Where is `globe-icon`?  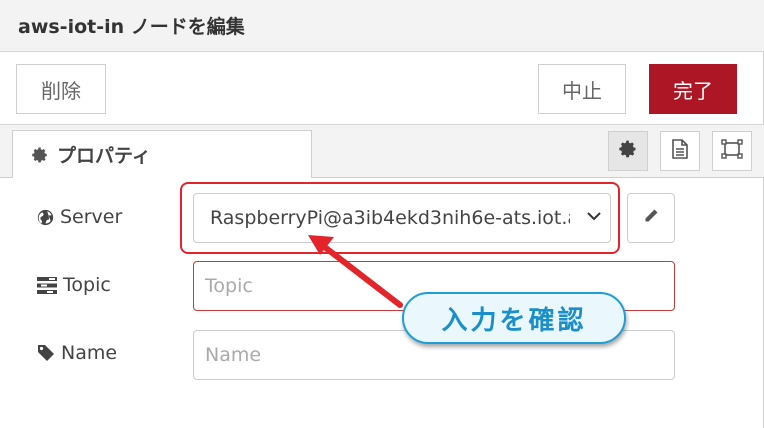 globe-icon is located at coordinates (45, 217).